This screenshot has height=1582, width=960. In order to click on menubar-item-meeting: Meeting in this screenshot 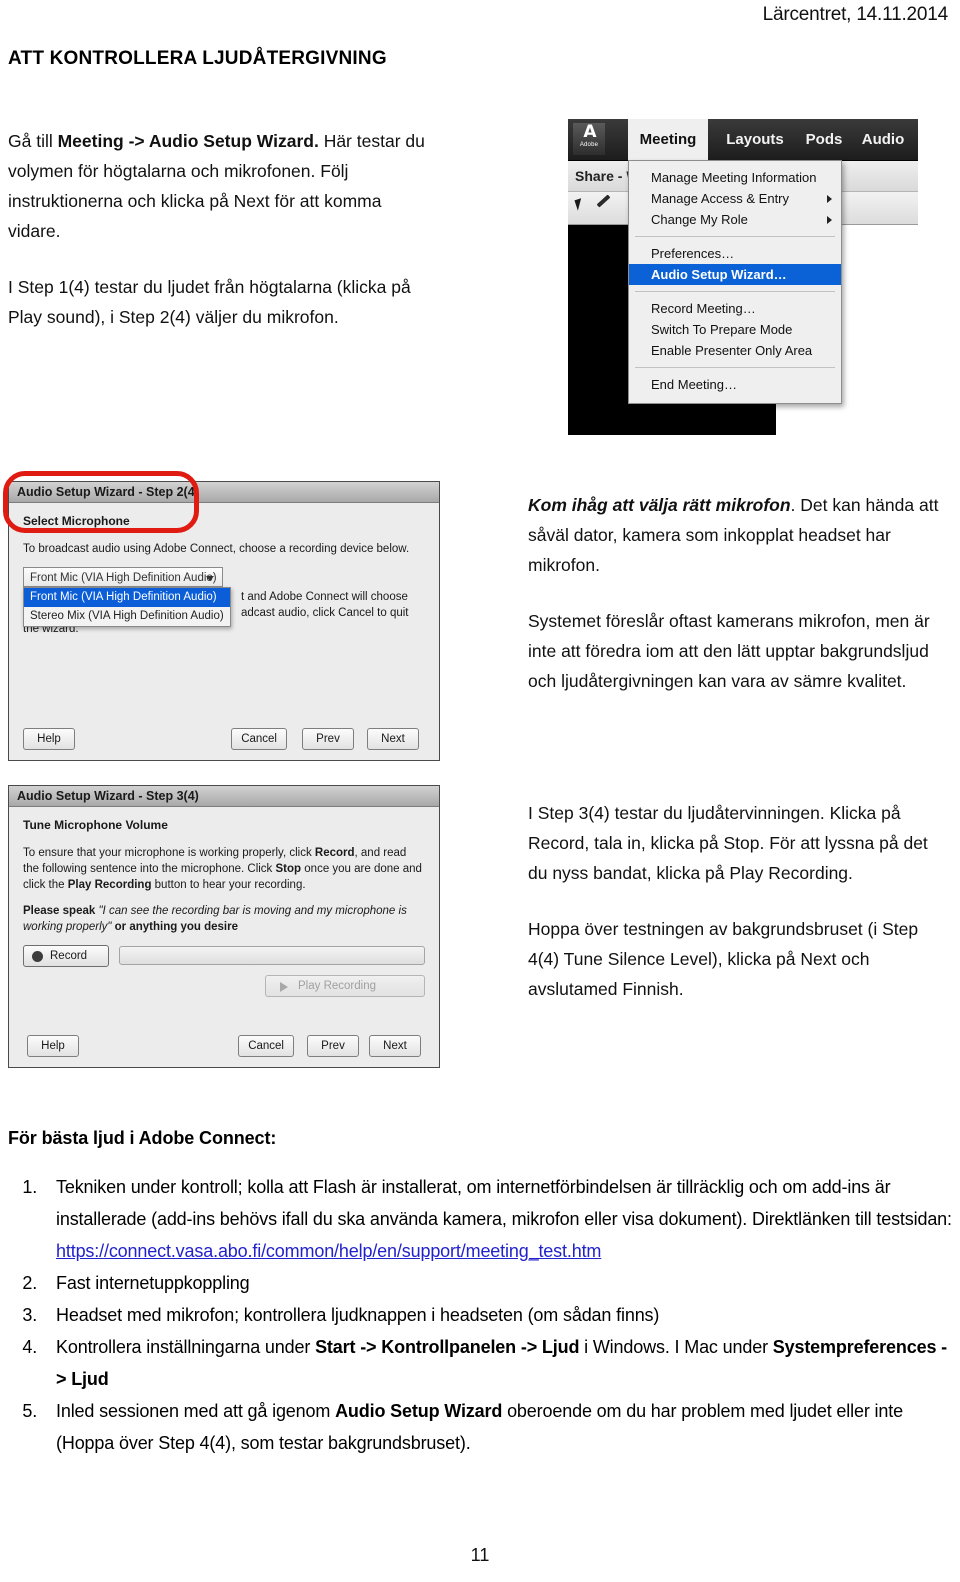, I will do `click(668, 139)`.